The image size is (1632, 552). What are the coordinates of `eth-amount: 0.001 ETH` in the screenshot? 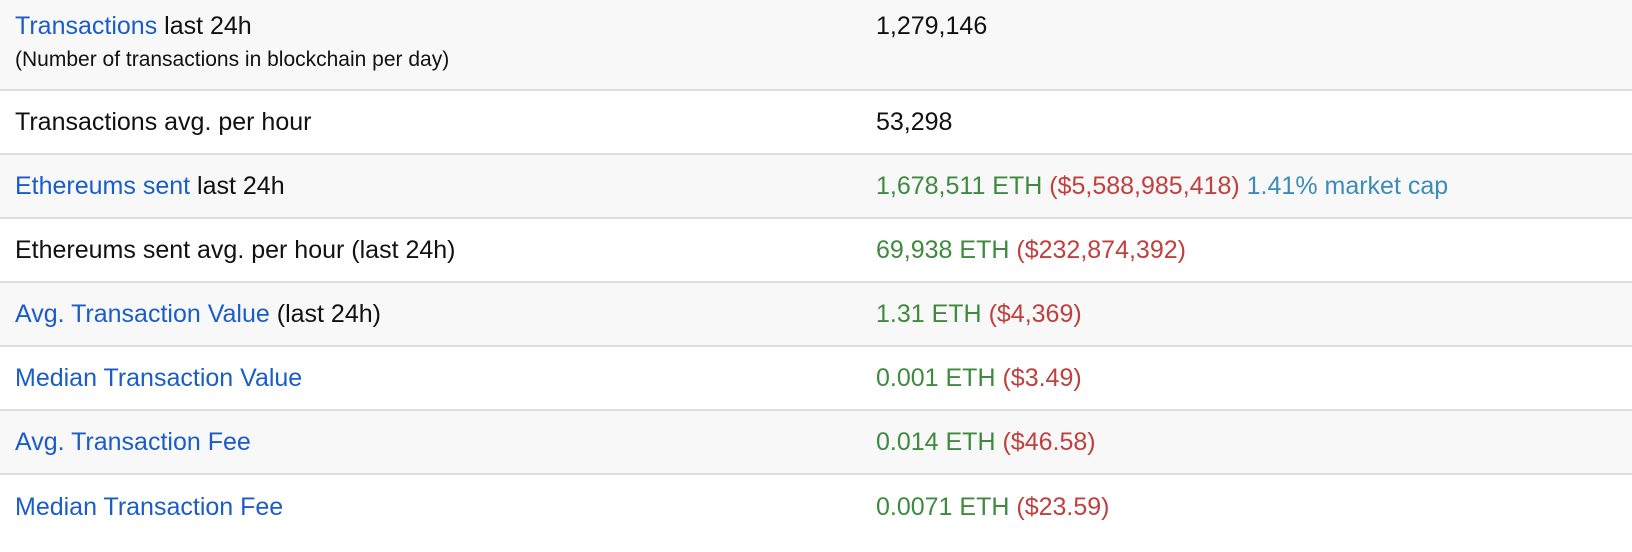 It's located at (936, 378).